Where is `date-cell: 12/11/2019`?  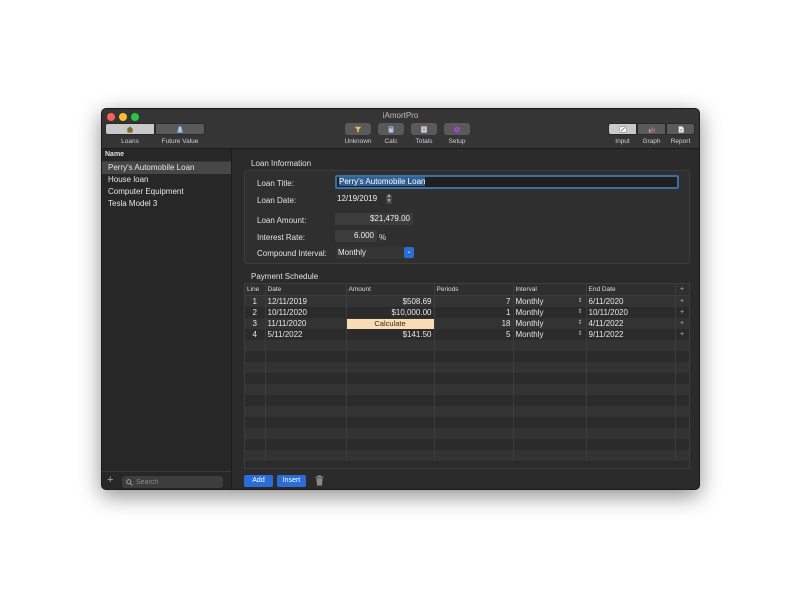
date-cell: 12/11/2019 is located at coordinates (306, 301).